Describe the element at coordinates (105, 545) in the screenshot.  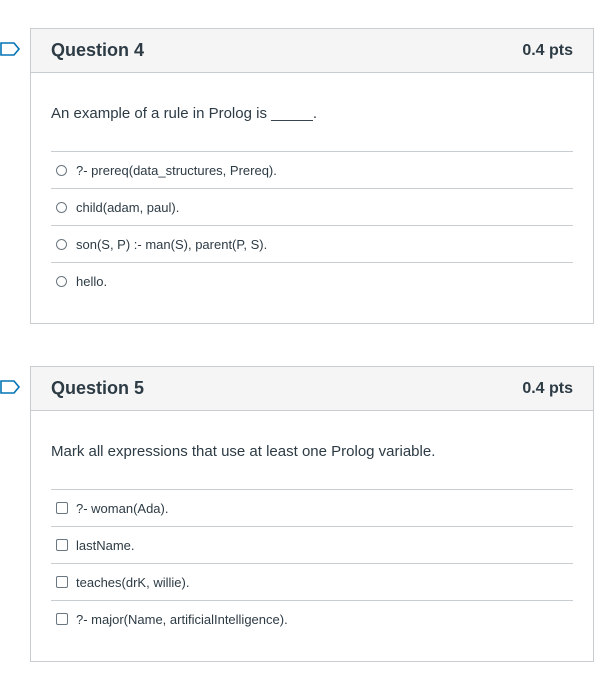
I see `answer-label: lastName.` at that location.